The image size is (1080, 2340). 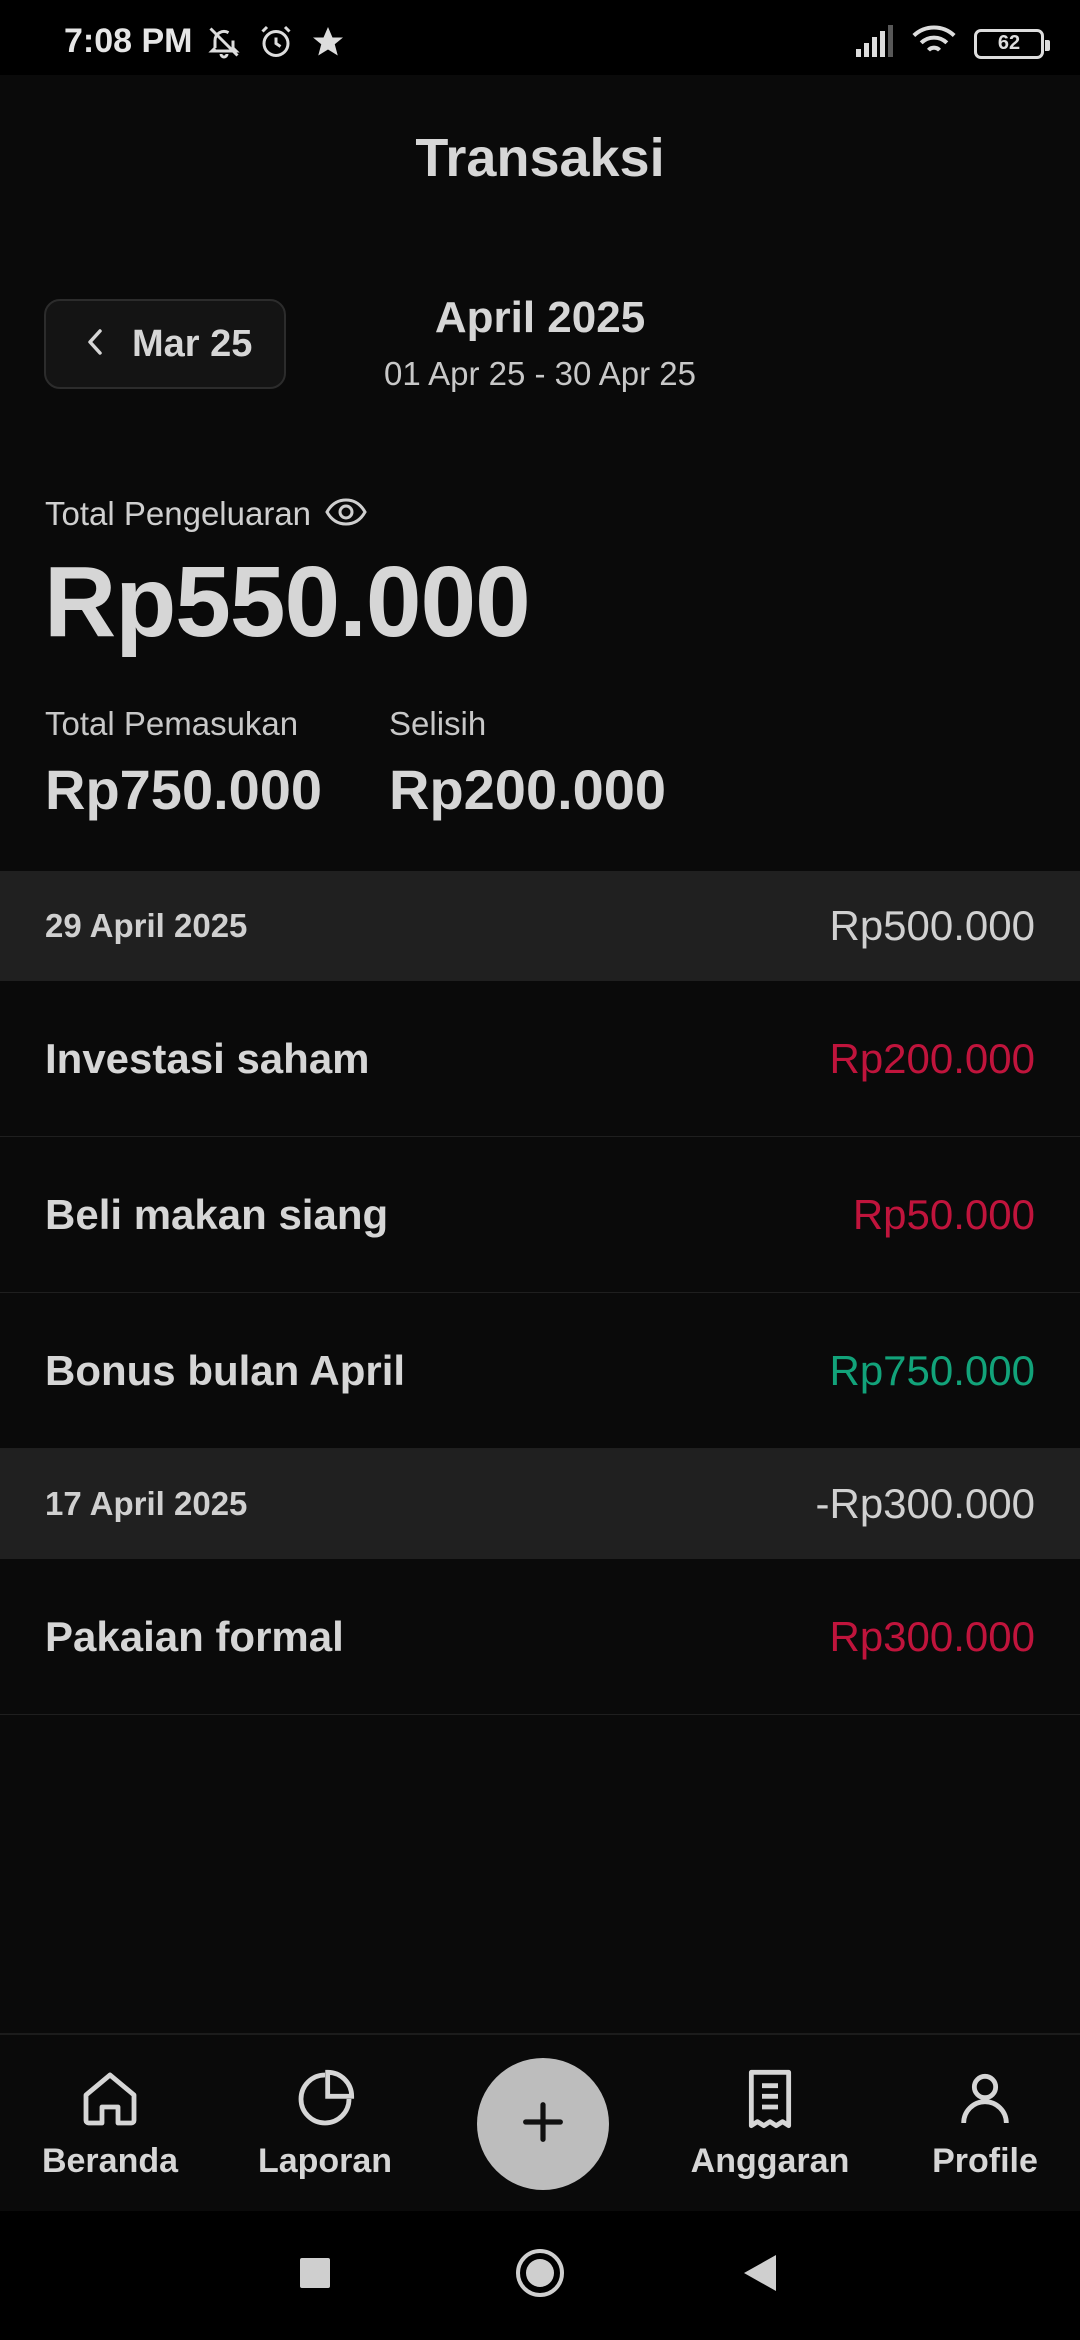 What do you see at coordinates (925, 1503) in the screenshot?
I see `date-total: -Rp300.000` at bounding box center [925, 1503].